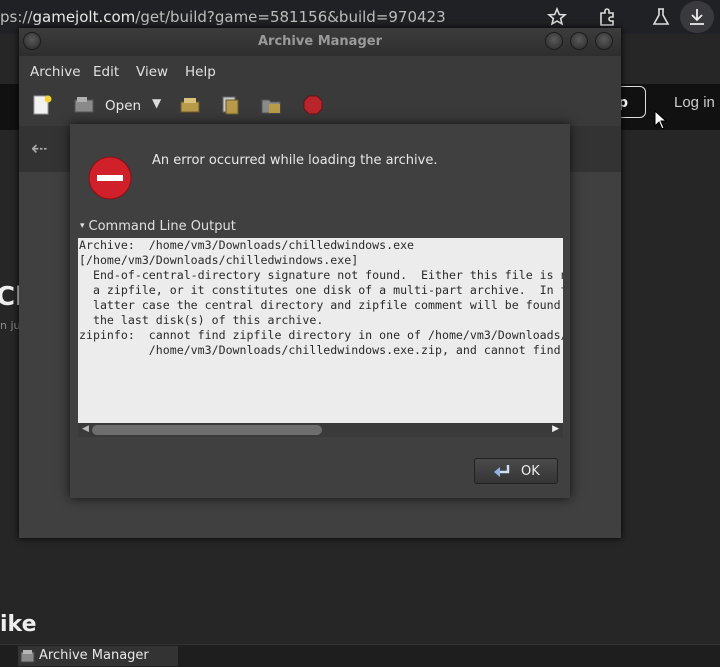 The width and height of the screenshot is (720, 667). Describe the element at coordinates (607, 17) in the screenshot. I see `extensions-icon` at that location.